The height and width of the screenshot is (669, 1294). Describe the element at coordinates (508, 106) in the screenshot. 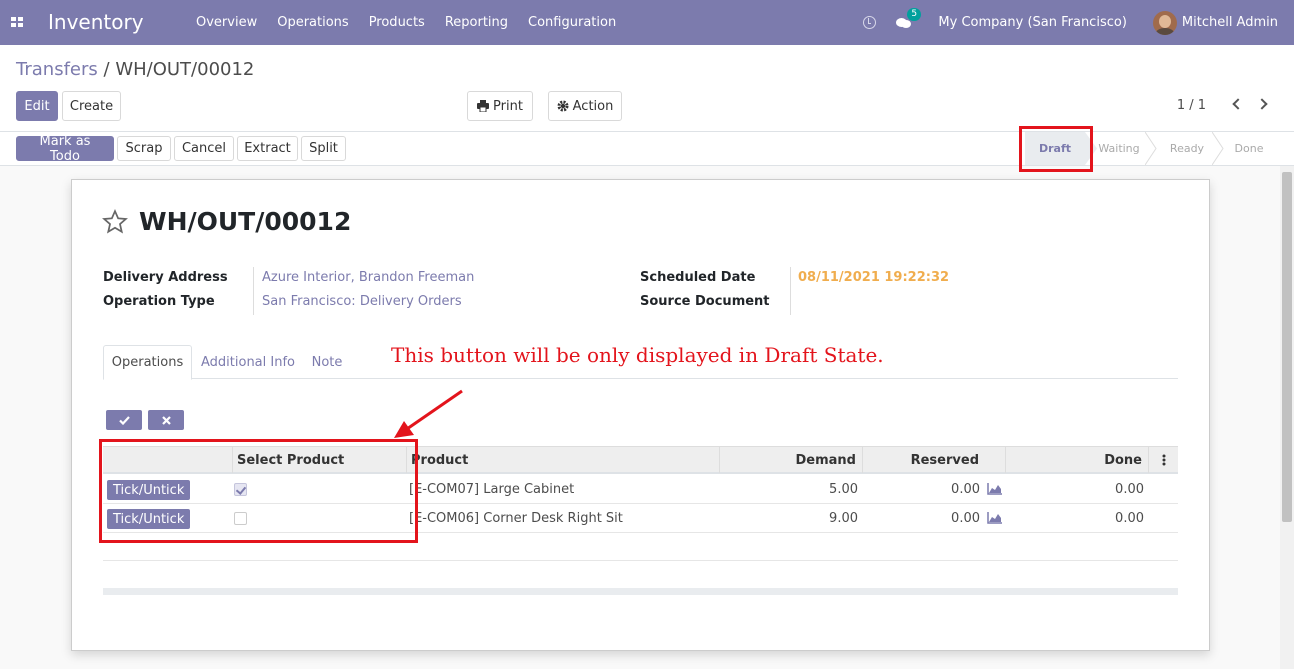

I see `print-label: Print` at that location.